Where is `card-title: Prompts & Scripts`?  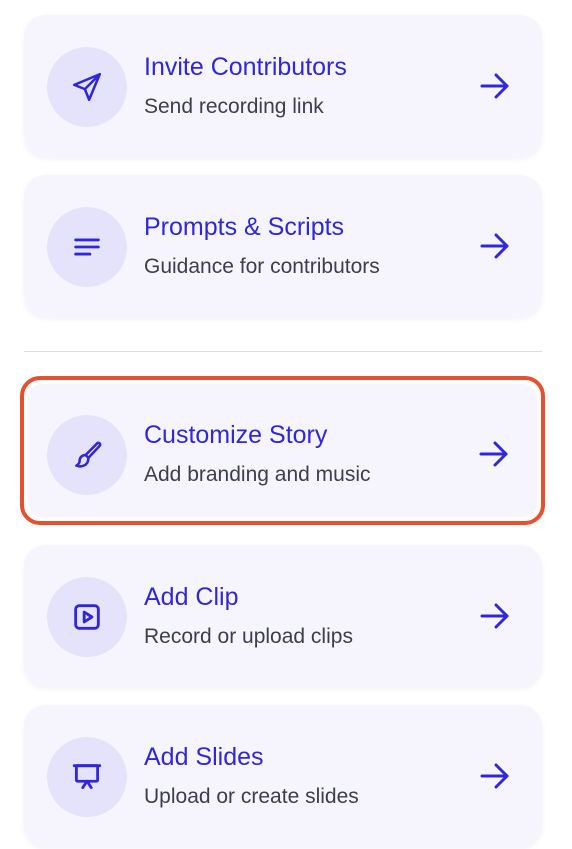
card-title: Prompts & Scripts is located at coordinates (244, 227).